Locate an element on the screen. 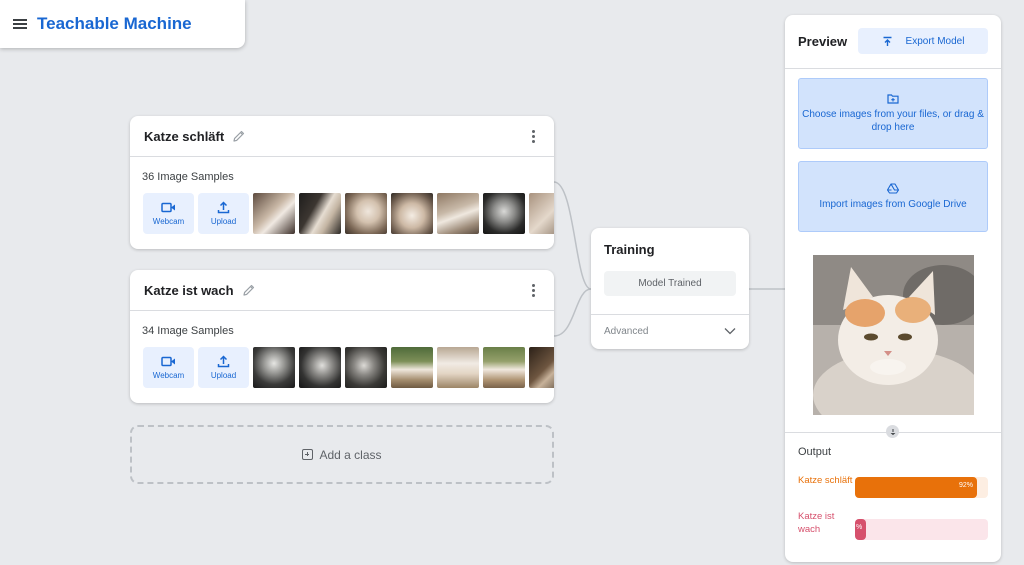 The height and width of the screenshot is (565, 1024). export-model-button: Export Model is located at coordinates (923, 41).